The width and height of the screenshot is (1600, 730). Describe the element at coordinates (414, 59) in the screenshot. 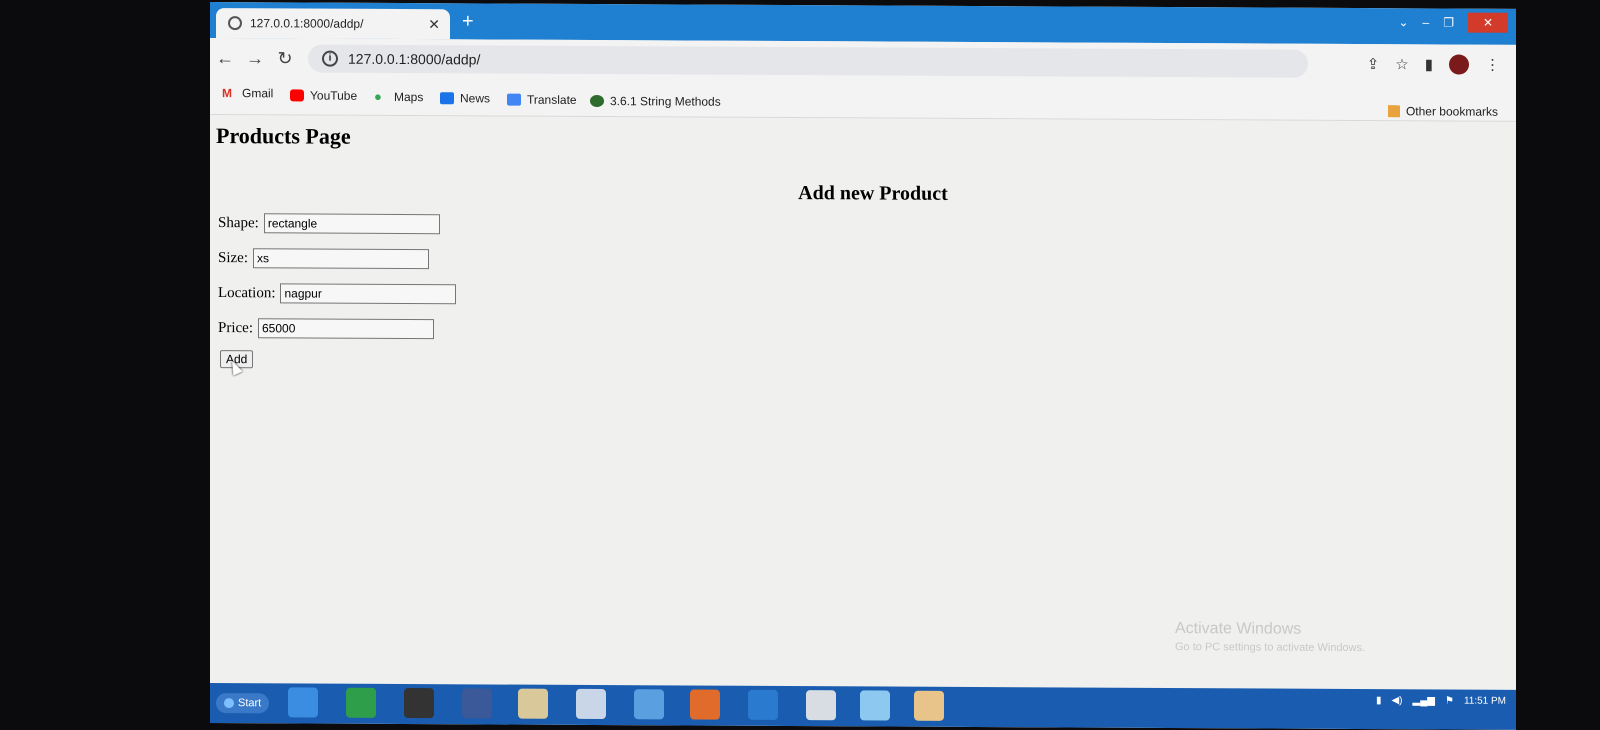

I see `address-text: 127.0.0.1:8000/addp/` at that location.